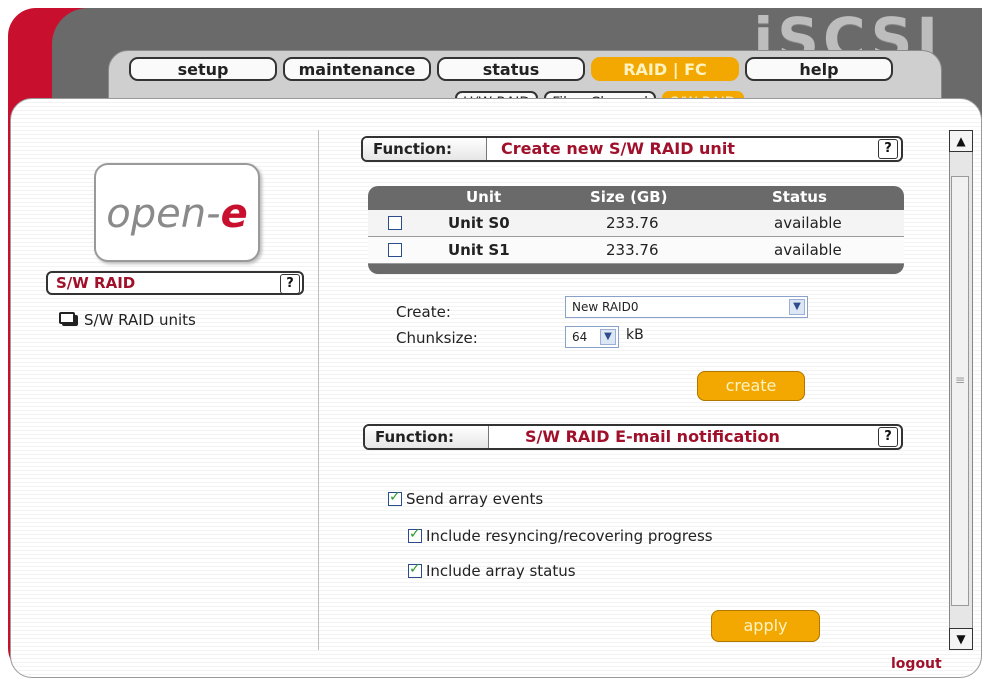 This screenshot has width=990, height=681. What do you see at coordinates (423, 312) in the screenshot?
I see `create-label: Create:` at bounding box center [423, 312].